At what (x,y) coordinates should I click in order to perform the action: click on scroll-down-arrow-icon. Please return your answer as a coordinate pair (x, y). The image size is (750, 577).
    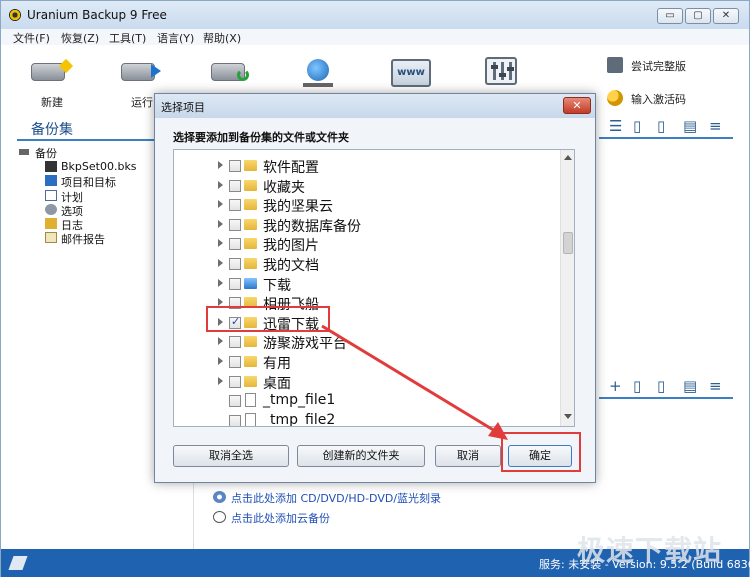
    Looking at the image, I should click on (568, 416).